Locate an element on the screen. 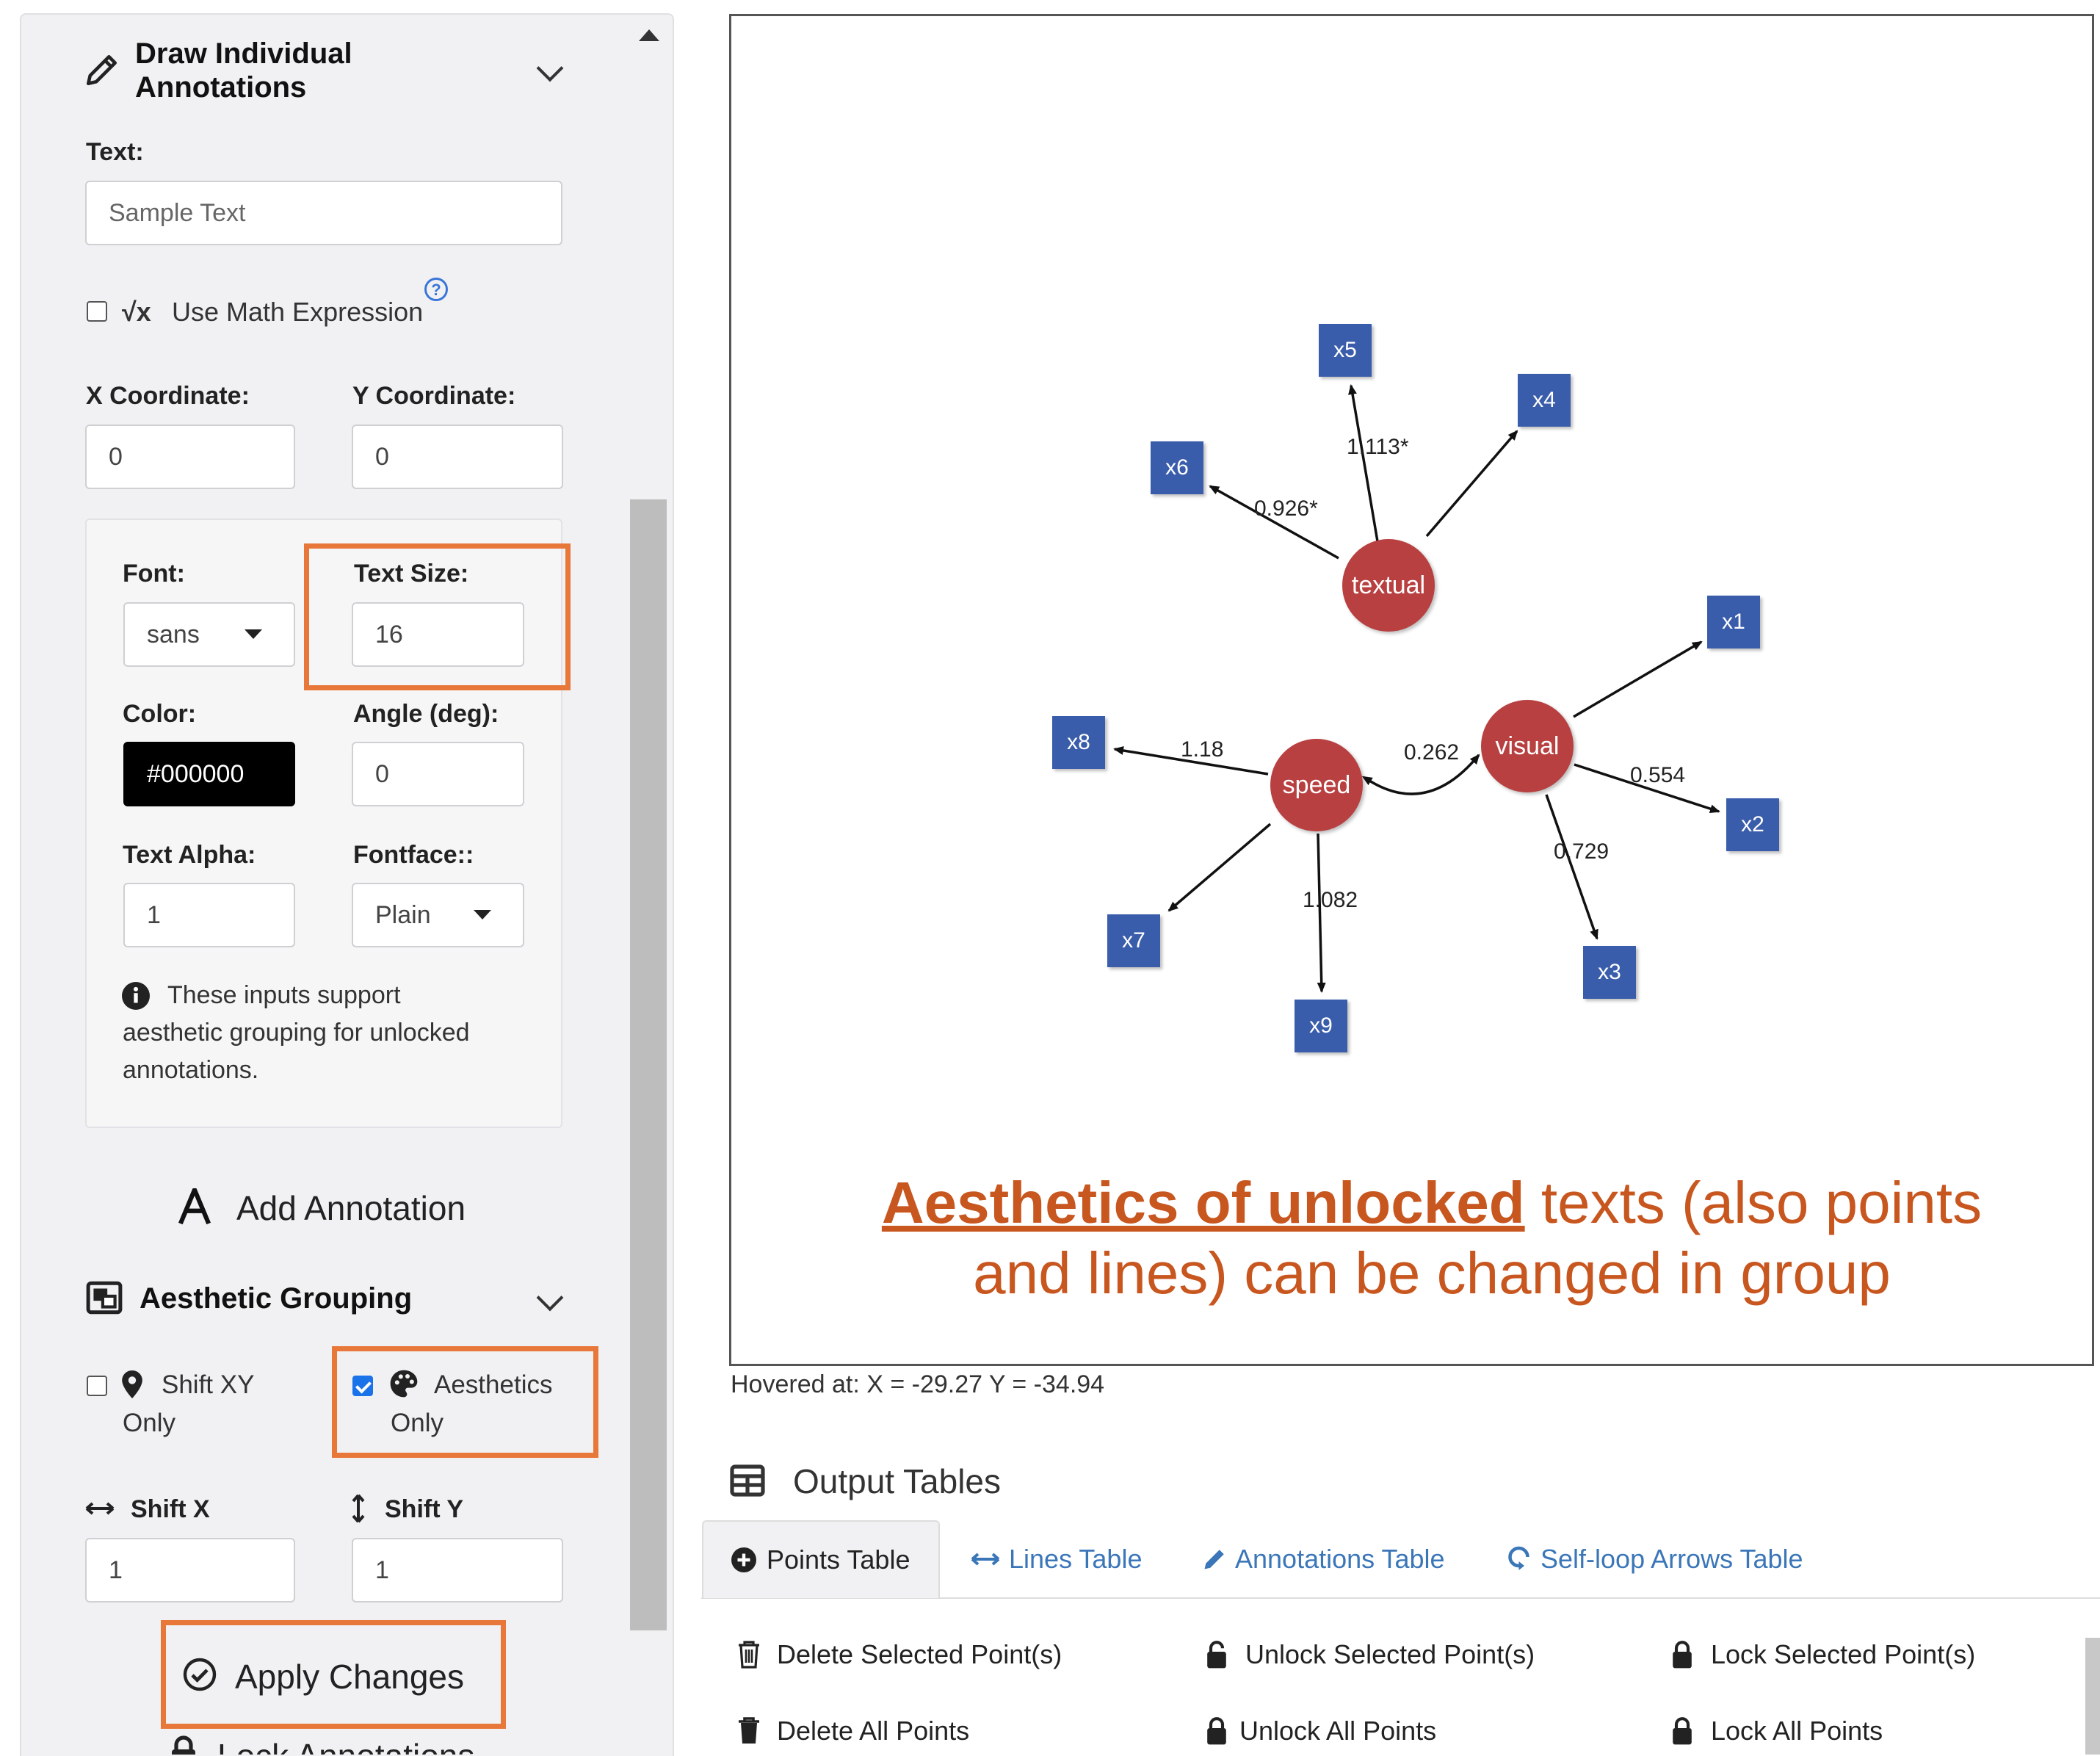  edge-label-x5: 1.113* is located at coordinates (1378, 447).